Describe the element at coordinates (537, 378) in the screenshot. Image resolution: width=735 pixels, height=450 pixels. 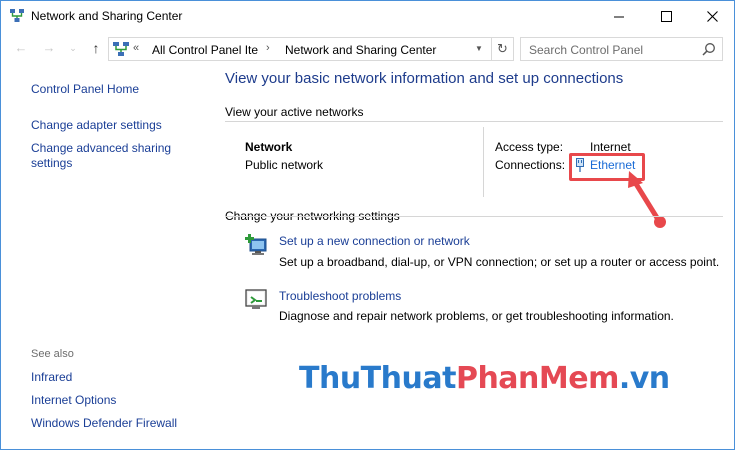
I see `watermark-part-2: PhanMem` at that location.